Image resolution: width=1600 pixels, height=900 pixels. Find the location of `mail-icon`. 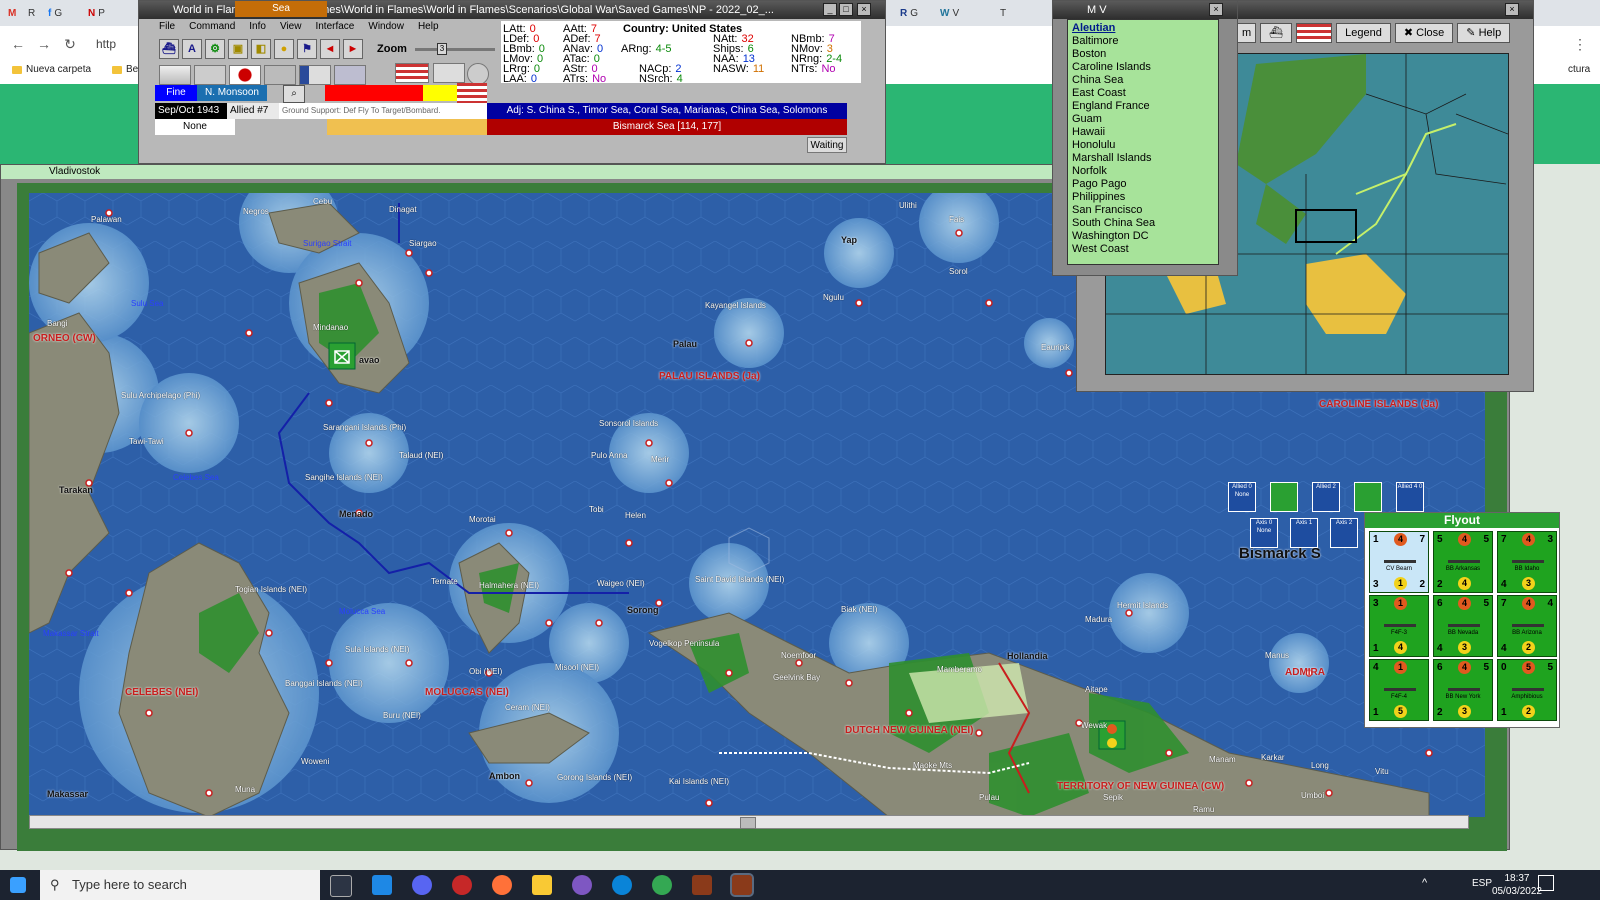

mail-icon is located at coordinates (382, 885).